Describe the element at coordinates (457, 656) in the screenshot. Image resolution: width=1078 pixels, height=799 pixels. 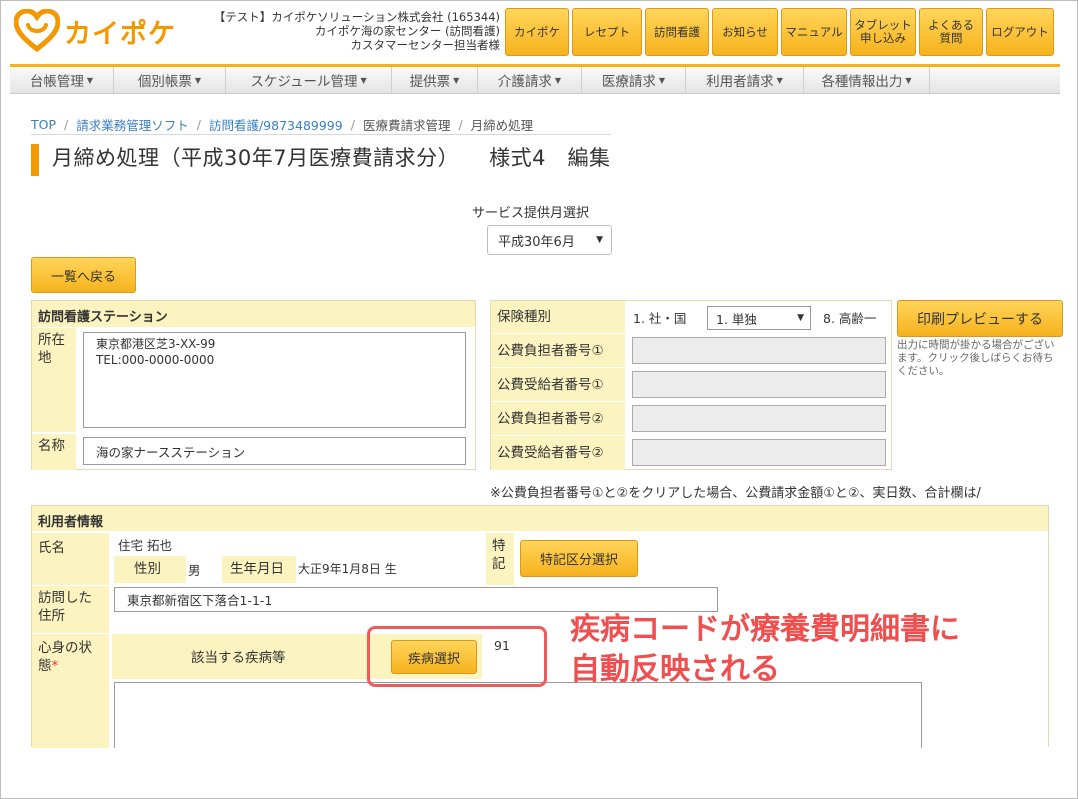
I see `callout-highlight-box` at that location.